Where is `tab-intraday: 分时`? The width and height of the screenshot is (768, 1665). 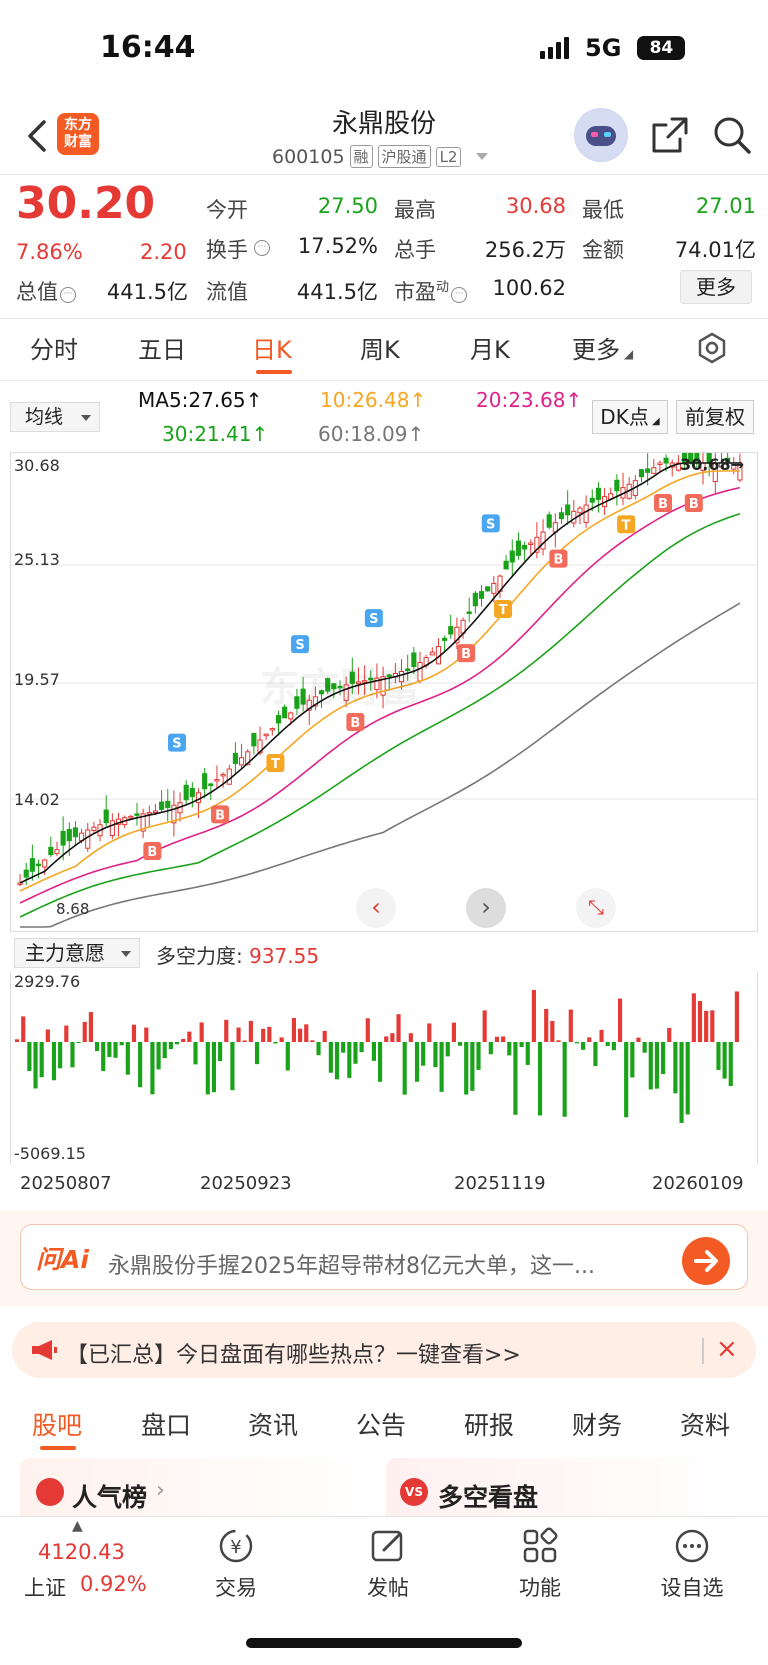 tab-intraday: 分时 is located at coordinates (54, 347).